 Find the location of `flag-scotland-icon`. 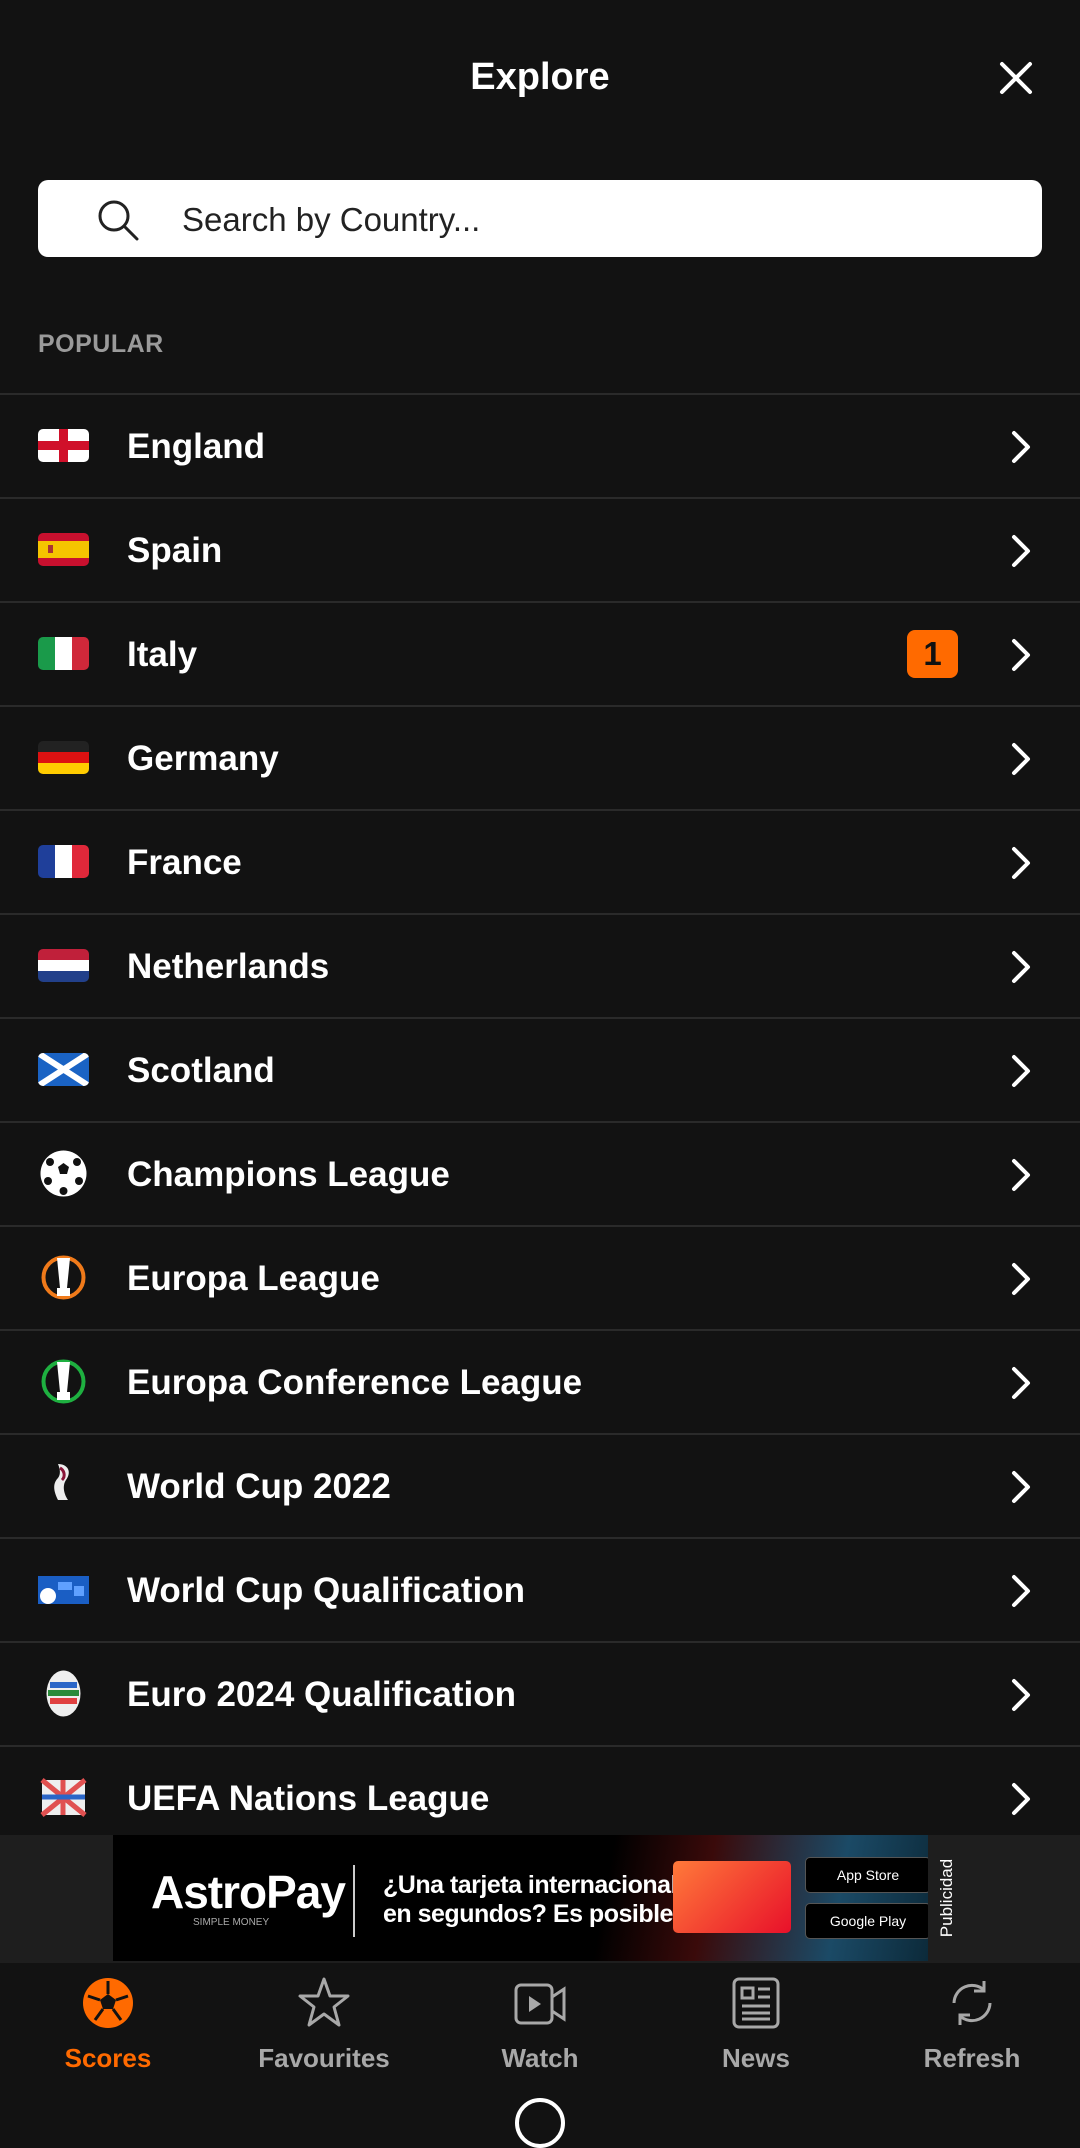

flag-scotland-icon is located at coordinates (63, 1069).